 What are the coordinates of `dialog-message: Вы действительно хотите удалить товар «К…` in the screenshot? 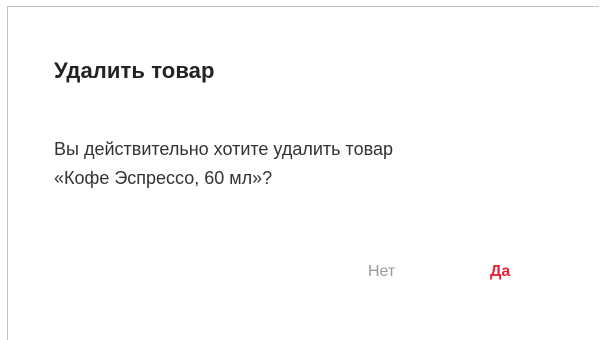 It's located at (314, 164).